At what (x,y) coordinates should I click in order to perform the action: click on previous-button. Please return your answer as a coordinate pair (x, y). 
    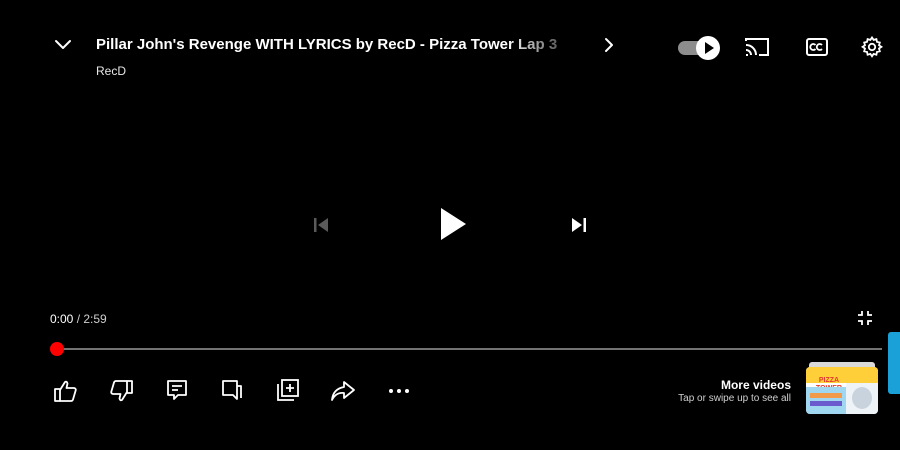
    Looking at the image, I should click on (321, 225).